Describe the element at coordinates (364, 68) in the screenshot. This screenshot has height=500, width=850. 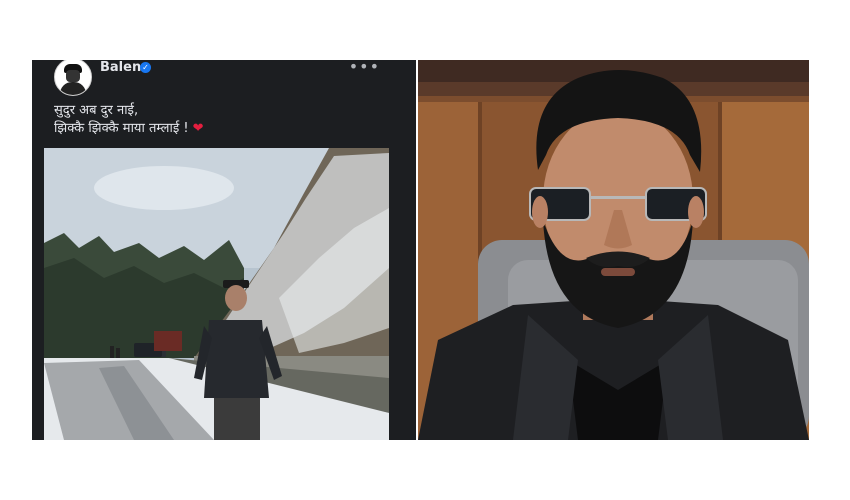
I see `more-options-icon: •••` at that location.